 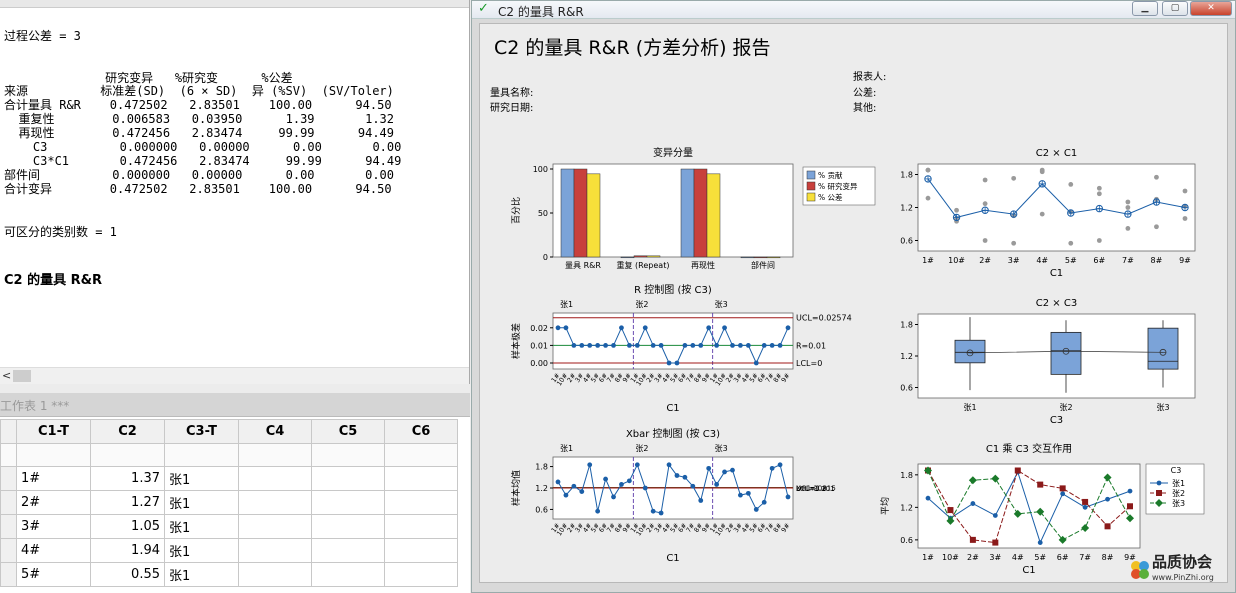 I want to click on close-button: ✕, so click(x=1211, y=8).